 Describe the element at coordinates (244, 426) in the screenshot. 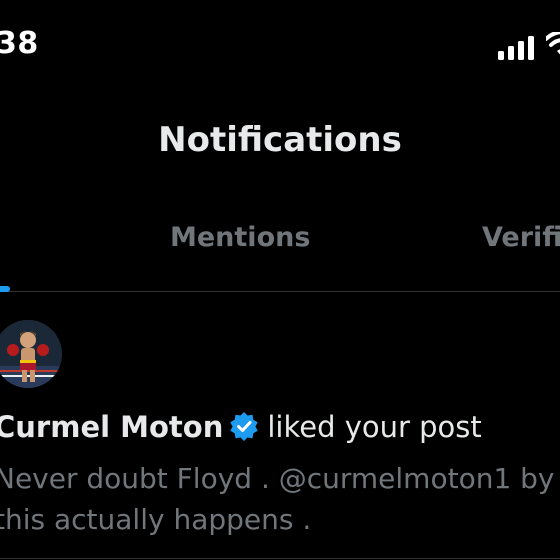

I see `verified-badge-icon` at that location.